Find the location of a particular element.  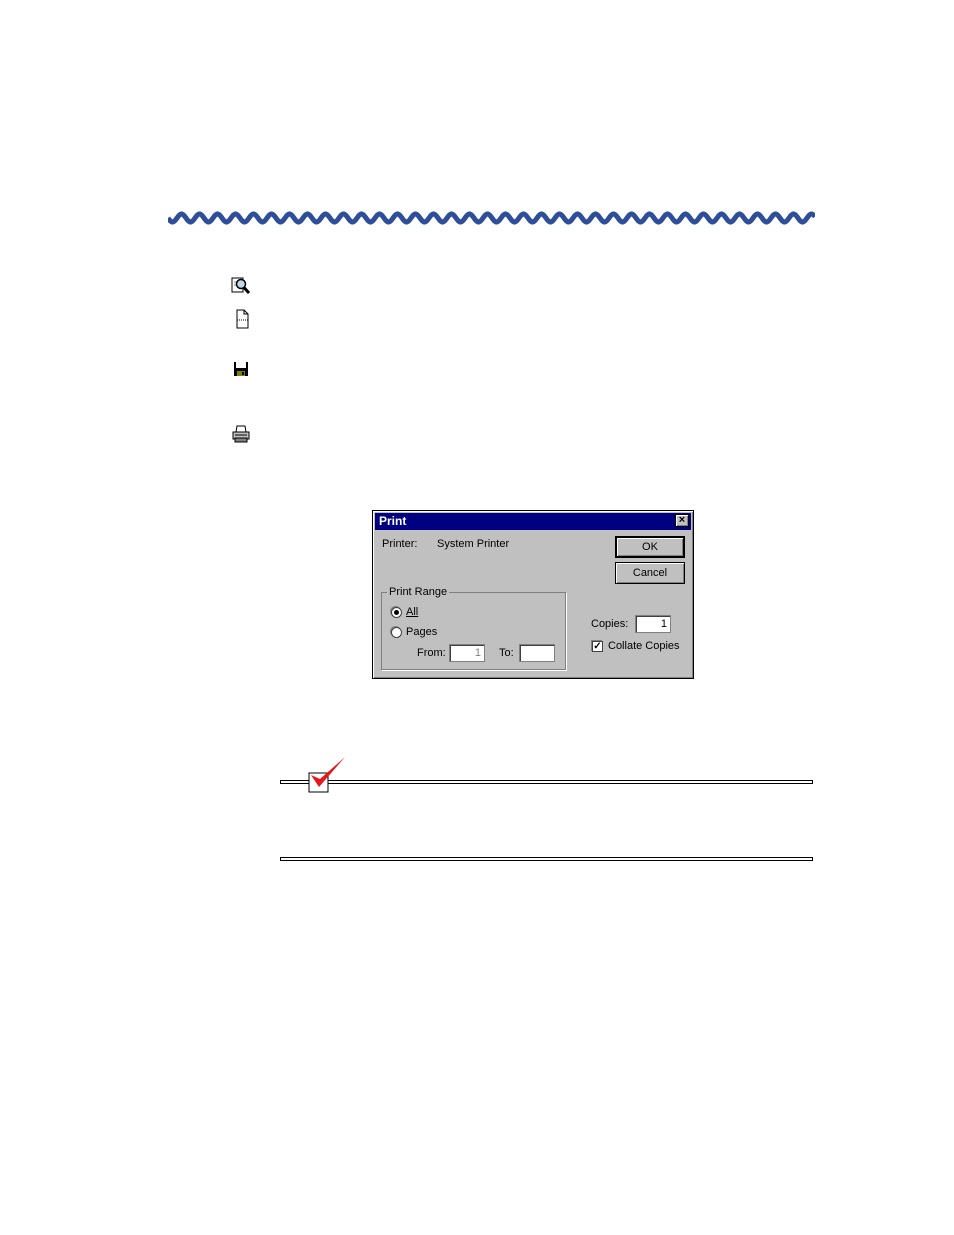

page-icon is located at coordinates (241, 319).